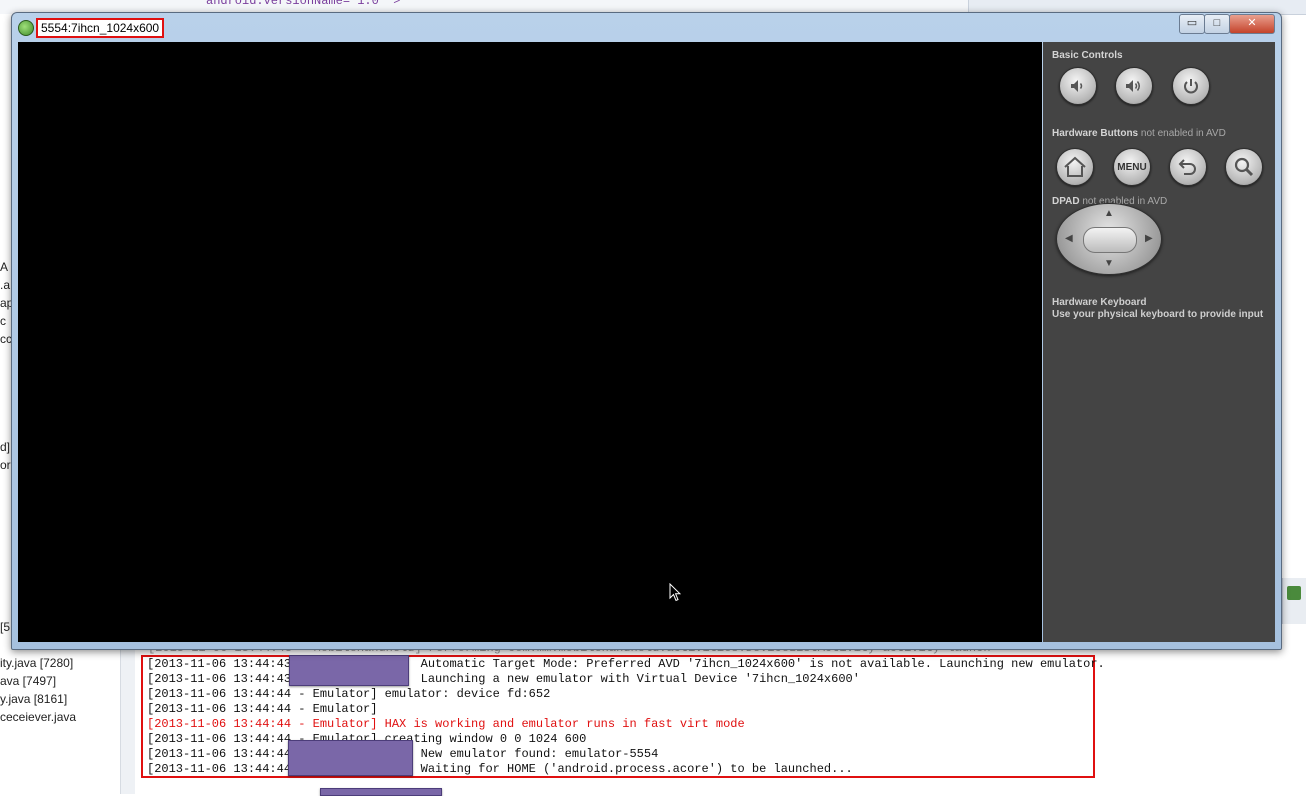 Image resolution: width=1306 pixels, height=796 pixels. Describe the element at coordinates (100, 28) in the screenshot. I see `window-title: 5554:7ihcn_1024x600` at that location.